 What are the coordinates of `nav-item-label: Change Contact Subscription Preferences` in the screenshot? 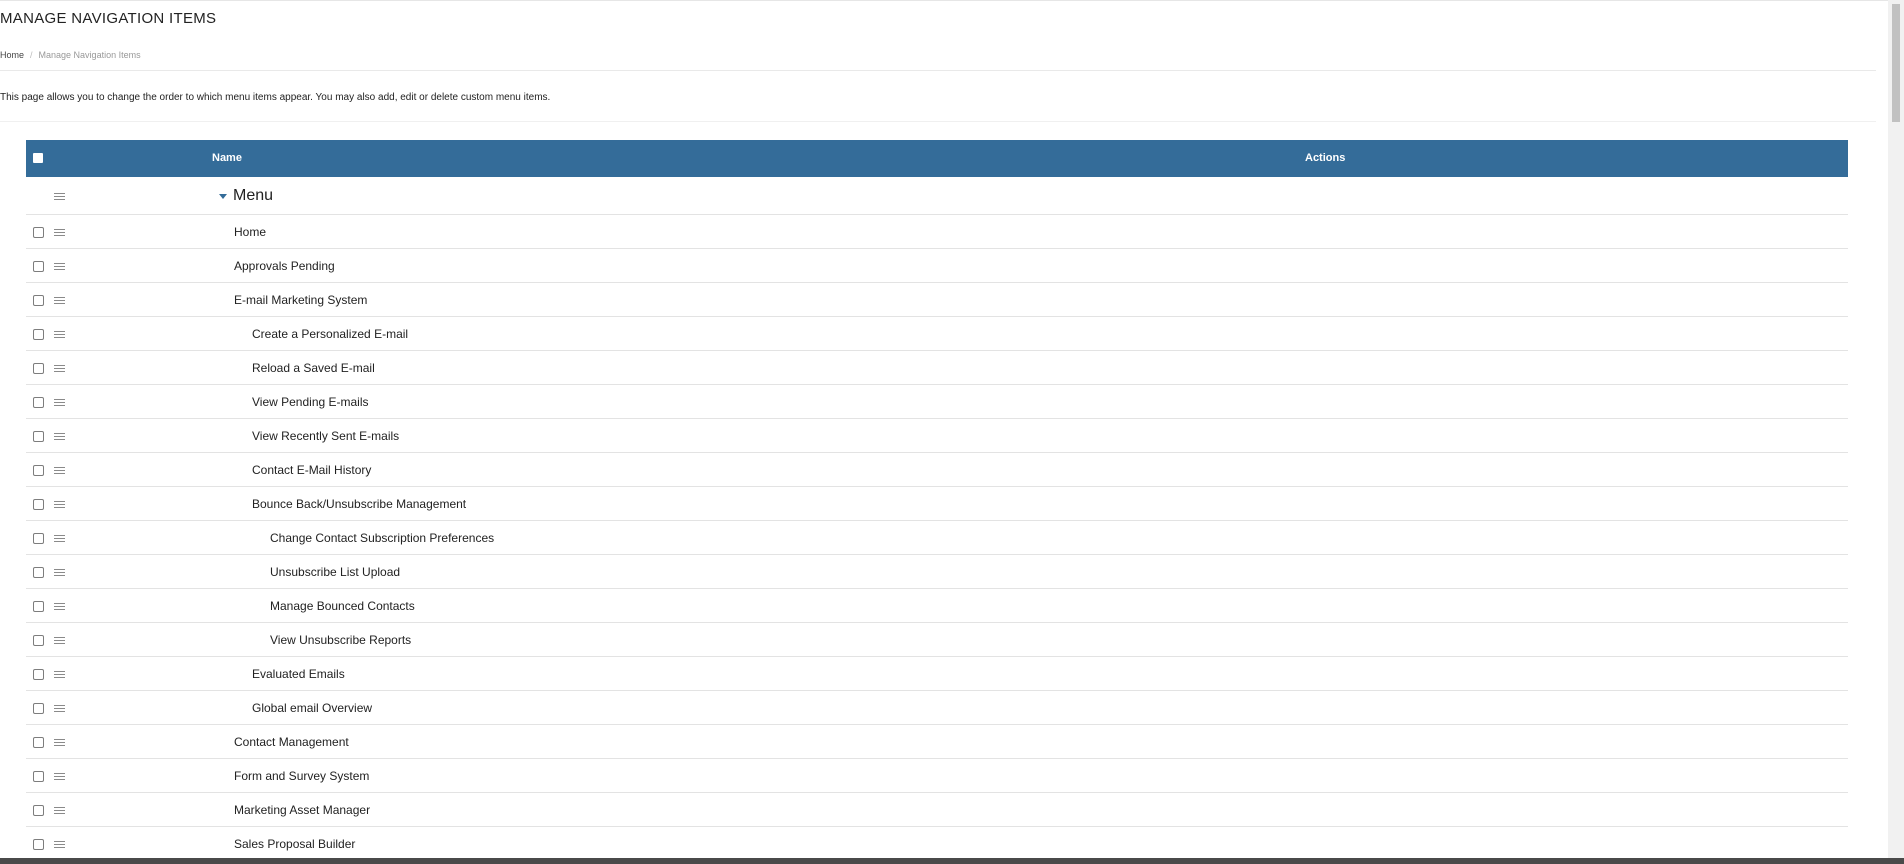 It's located at (382, 538).